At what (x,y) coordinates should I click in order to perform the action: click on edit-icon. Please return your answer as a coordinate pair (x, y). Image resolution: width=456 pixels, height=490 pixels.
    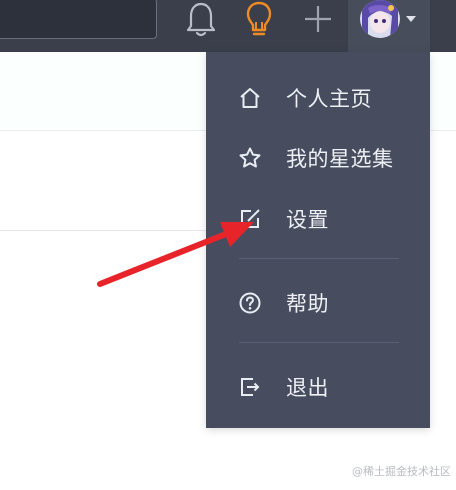
    Looking at the image, I should click on (250, 218).